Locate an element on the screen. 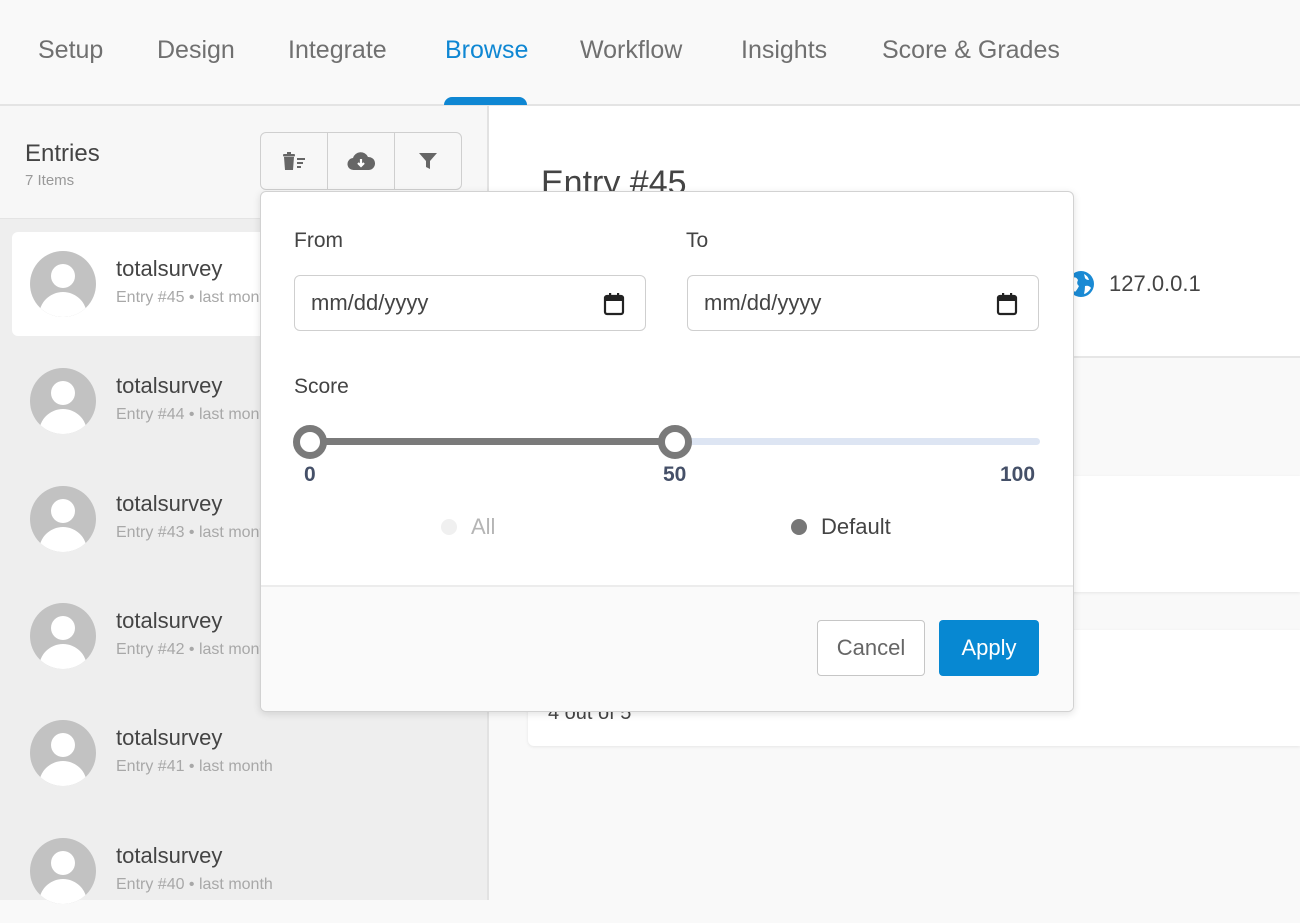  score-tick-max: 100 is located at coordinates (1018, 474).